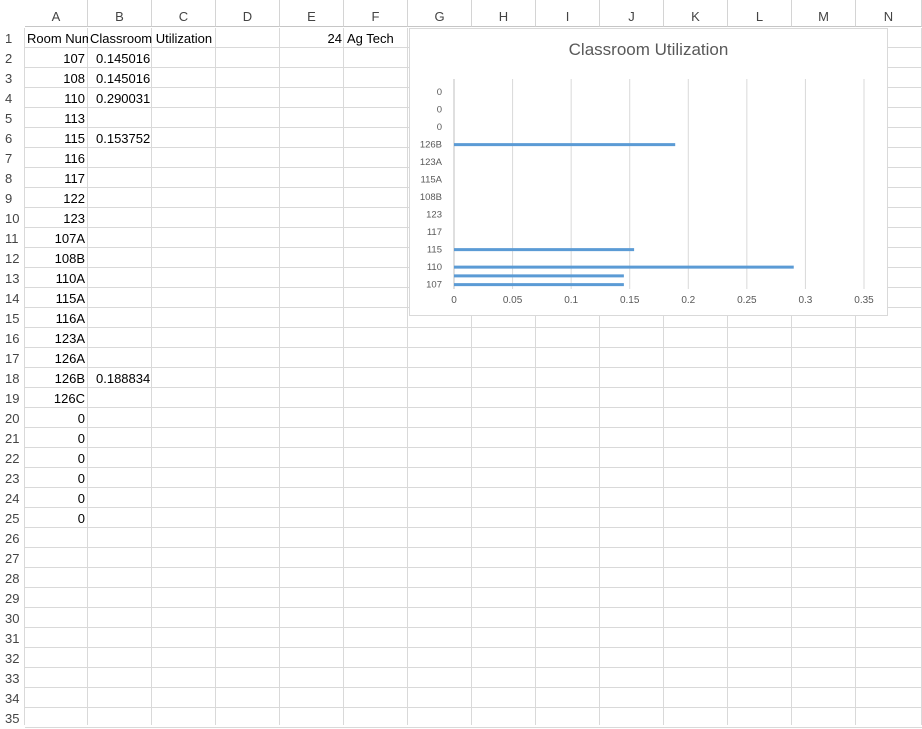 Image resolution: width=922 pixels, height=729 pixels. Describe the element at coordinates (123, 298) in the screenshot. I see `cell-b14` at that location.